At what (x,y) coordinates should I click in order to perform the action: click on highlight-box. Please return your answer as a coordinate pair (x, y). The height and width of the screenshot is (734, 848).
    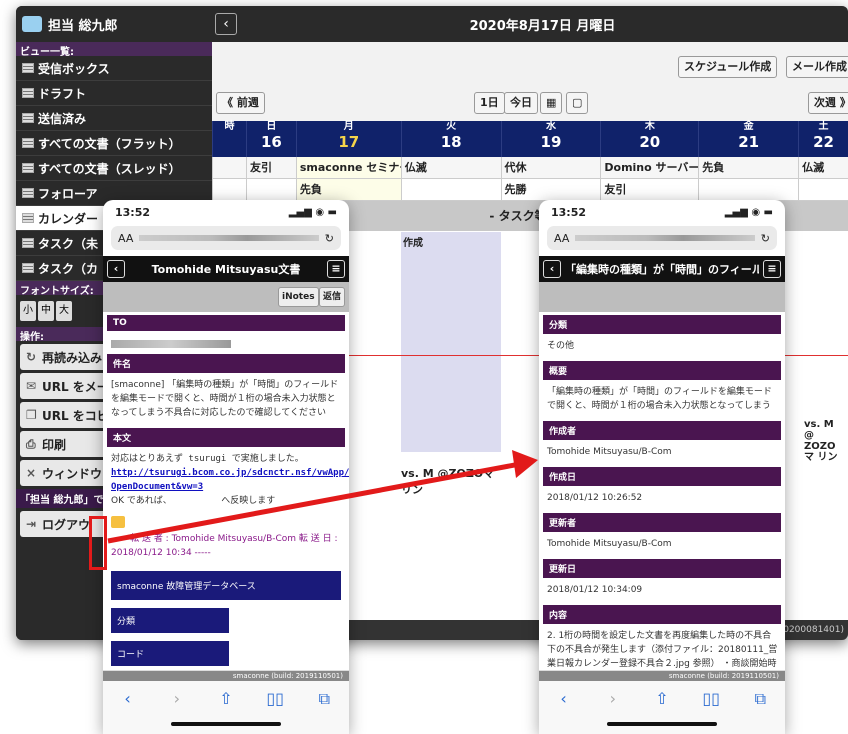
    Looking at the image, I should click on (98, 543).